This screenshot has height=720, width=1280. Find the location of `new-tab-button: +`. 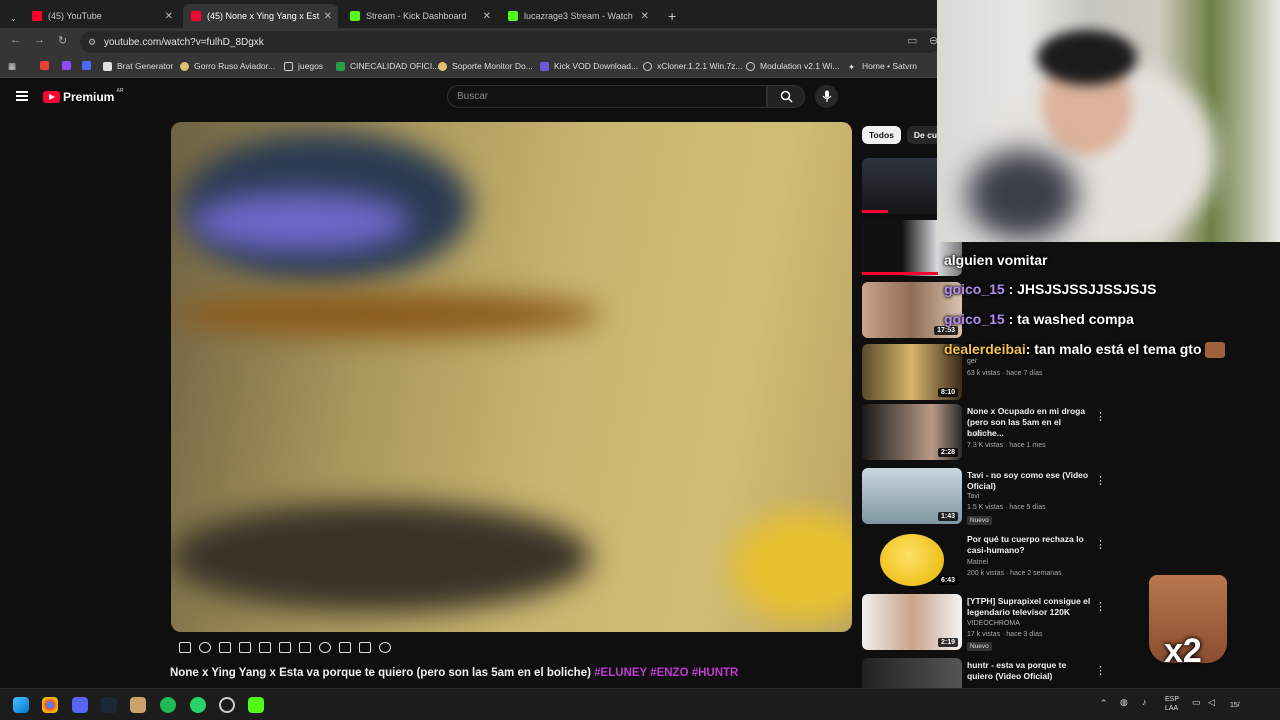

new-tab-button: + is located at coordinates (672, 16).